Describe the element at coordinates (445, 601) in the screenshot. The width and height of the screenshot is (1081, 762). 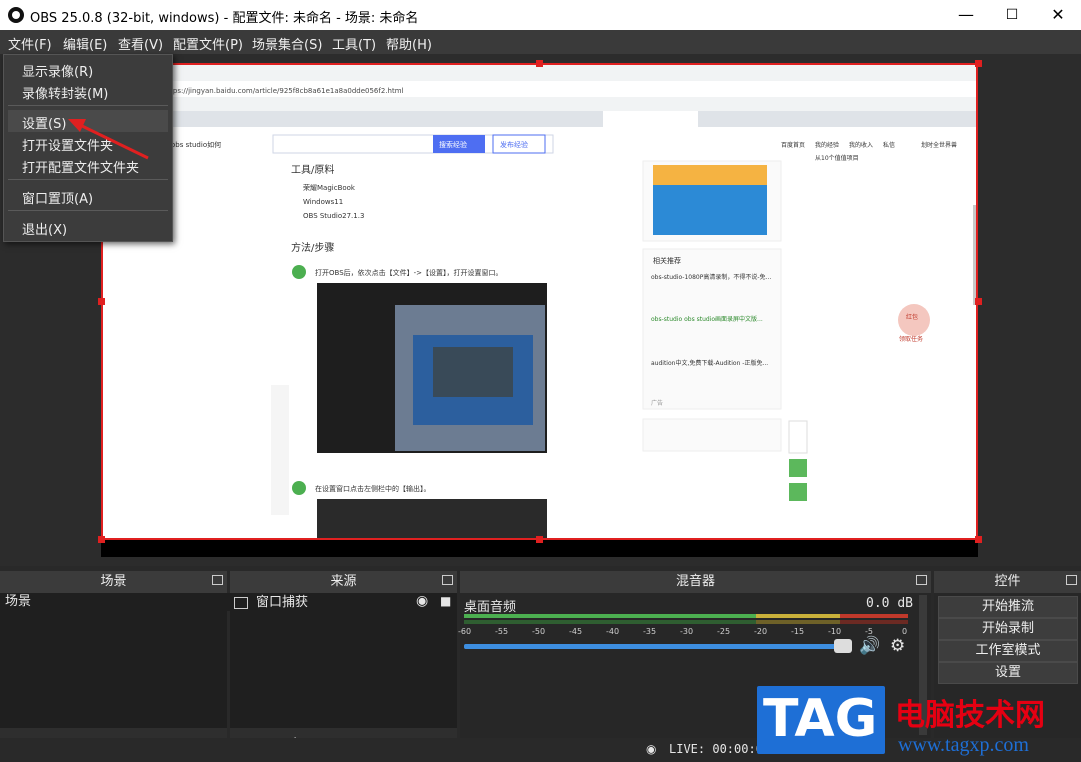
I see `lock-icon: ■` at that location.